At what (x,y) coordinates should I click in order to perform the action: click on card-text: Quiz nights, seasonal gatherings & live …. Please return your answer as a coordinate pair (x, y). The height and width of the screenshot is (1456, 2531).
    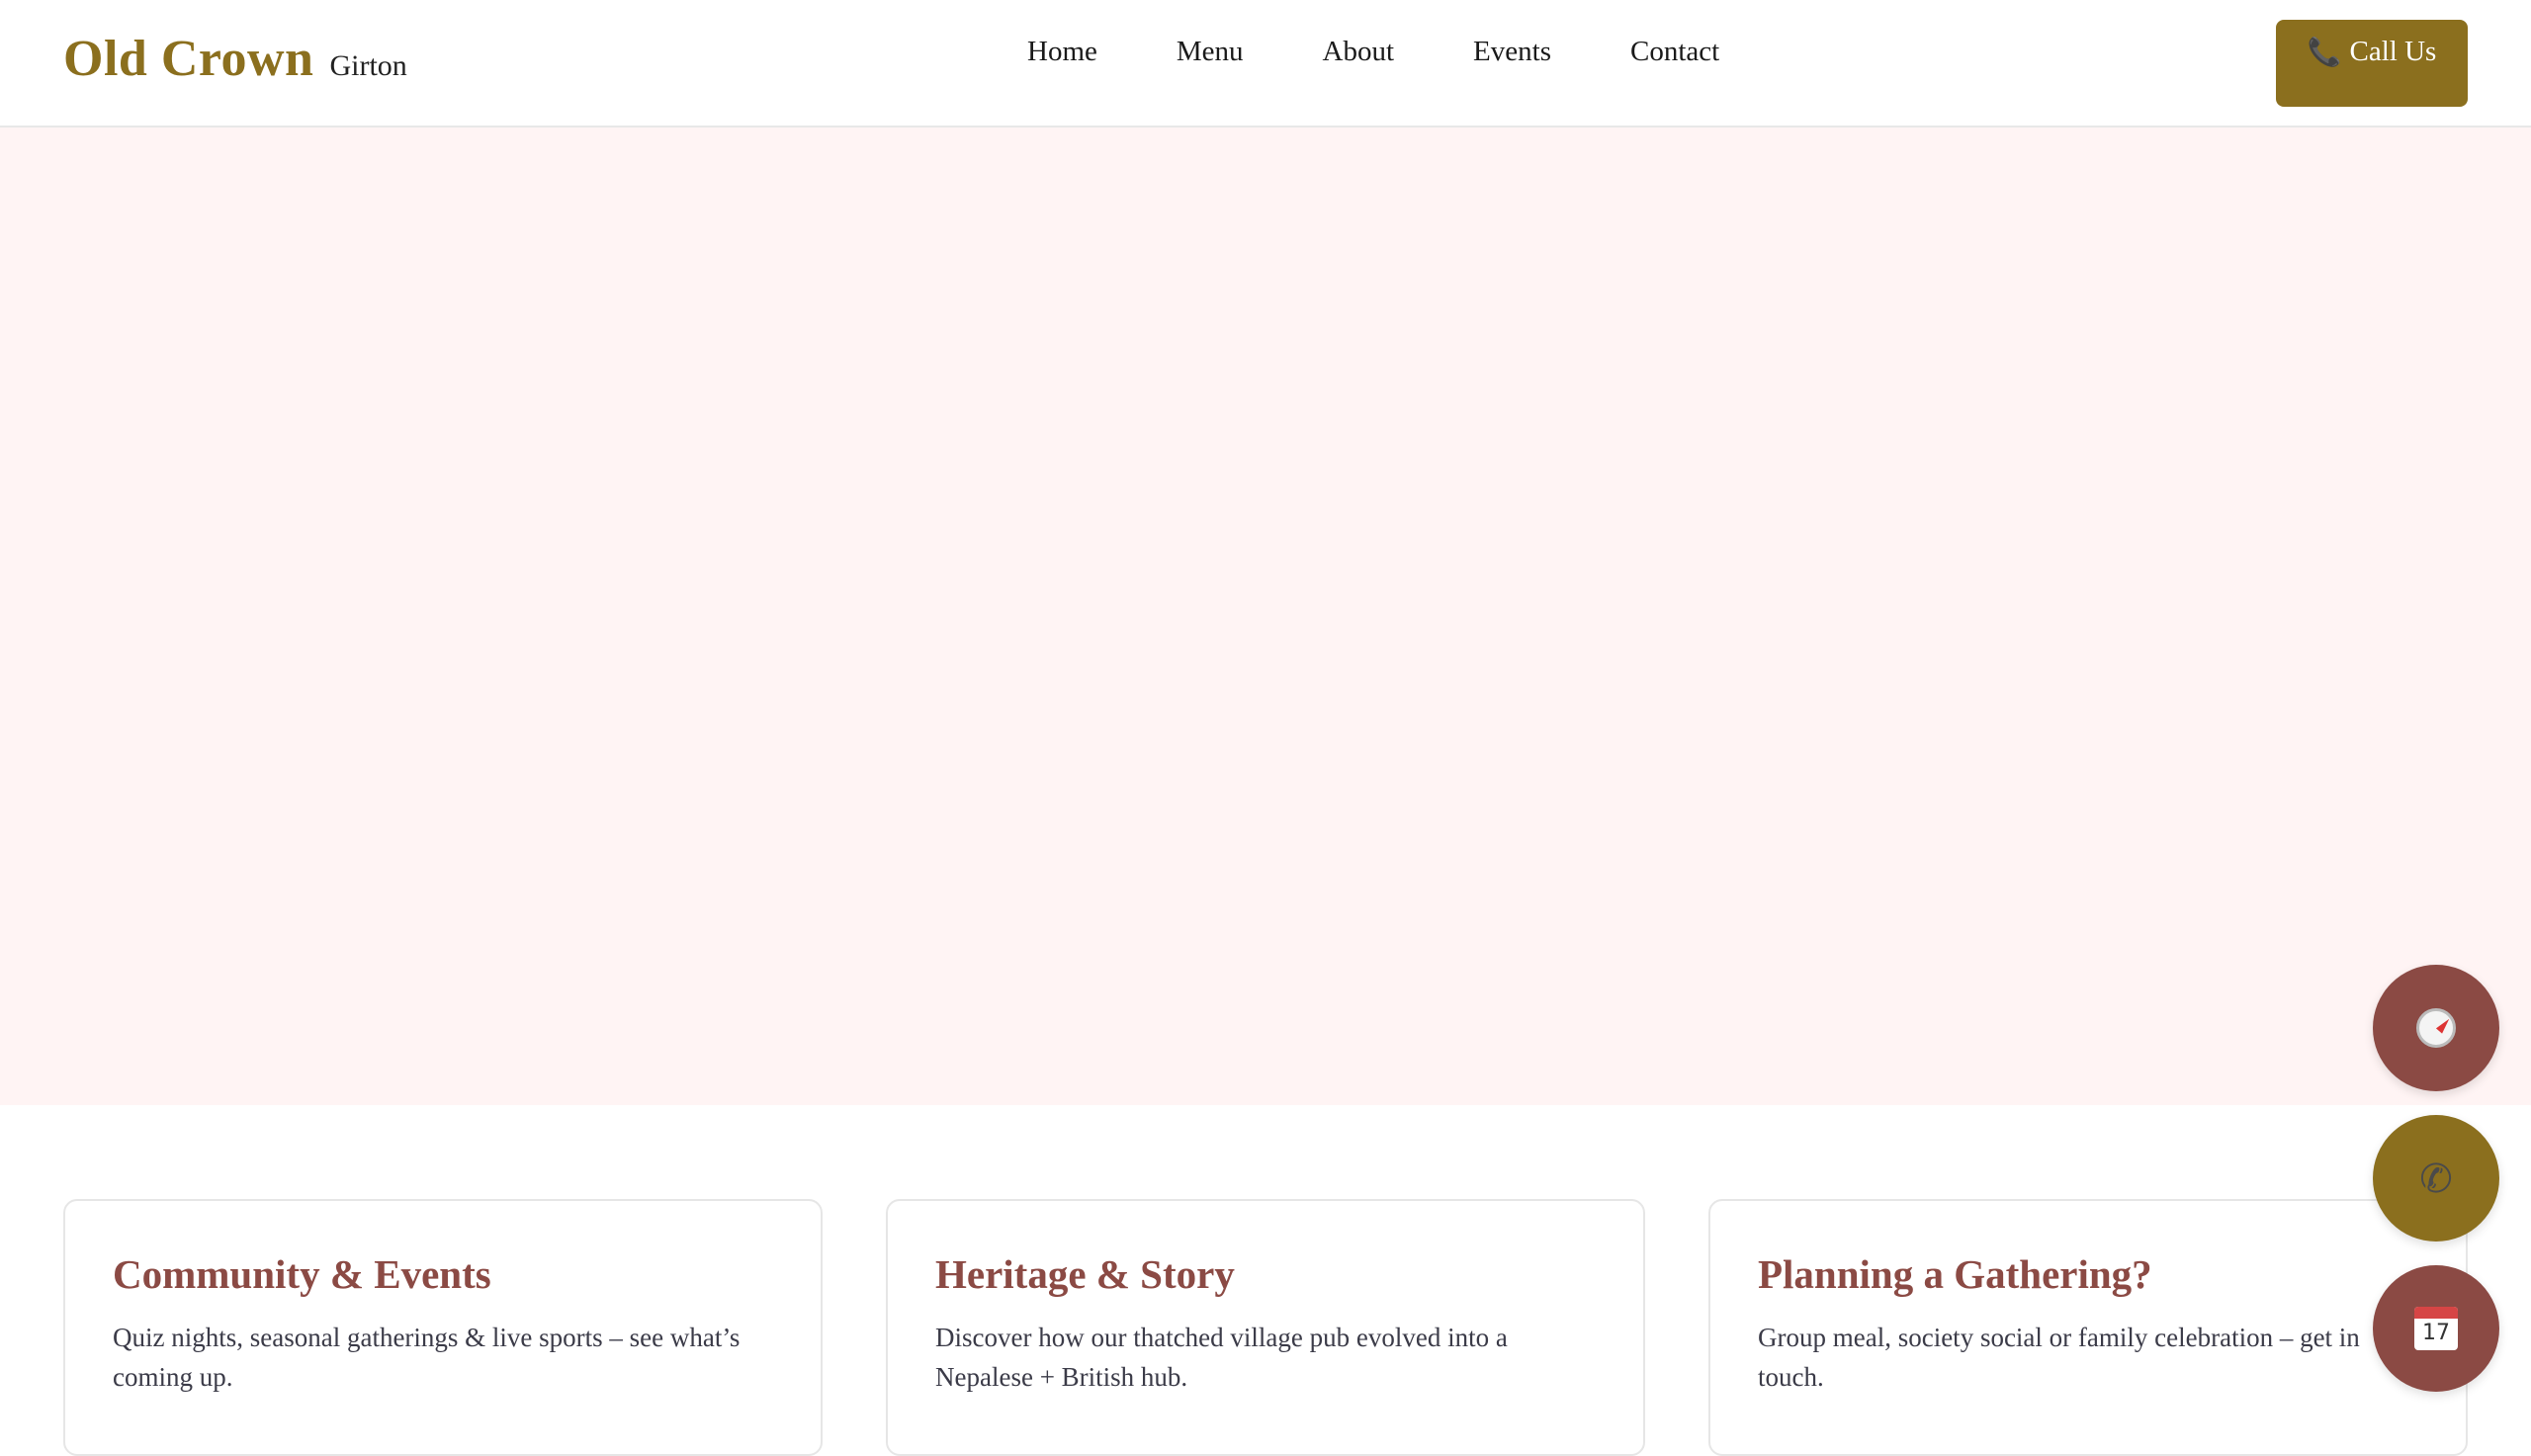
    Looking at the image, I should click on (427, 1357).